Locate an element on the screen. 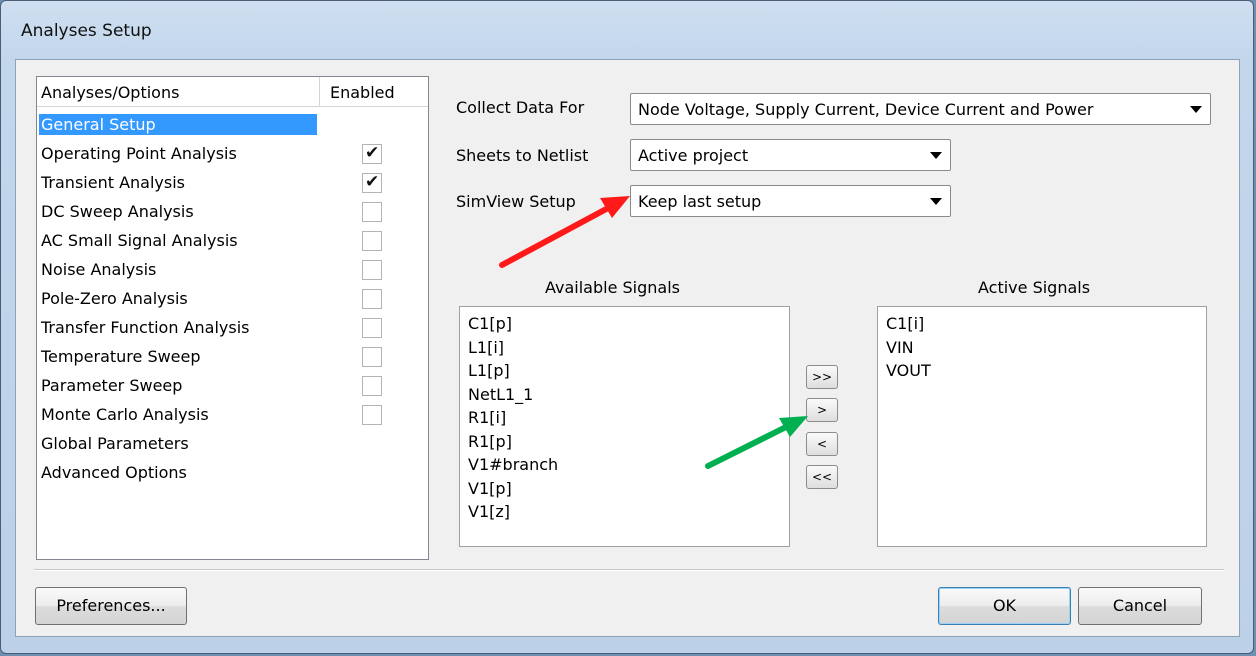  simview-setup-label: SimView Setup is located at coordinates (516, 201).